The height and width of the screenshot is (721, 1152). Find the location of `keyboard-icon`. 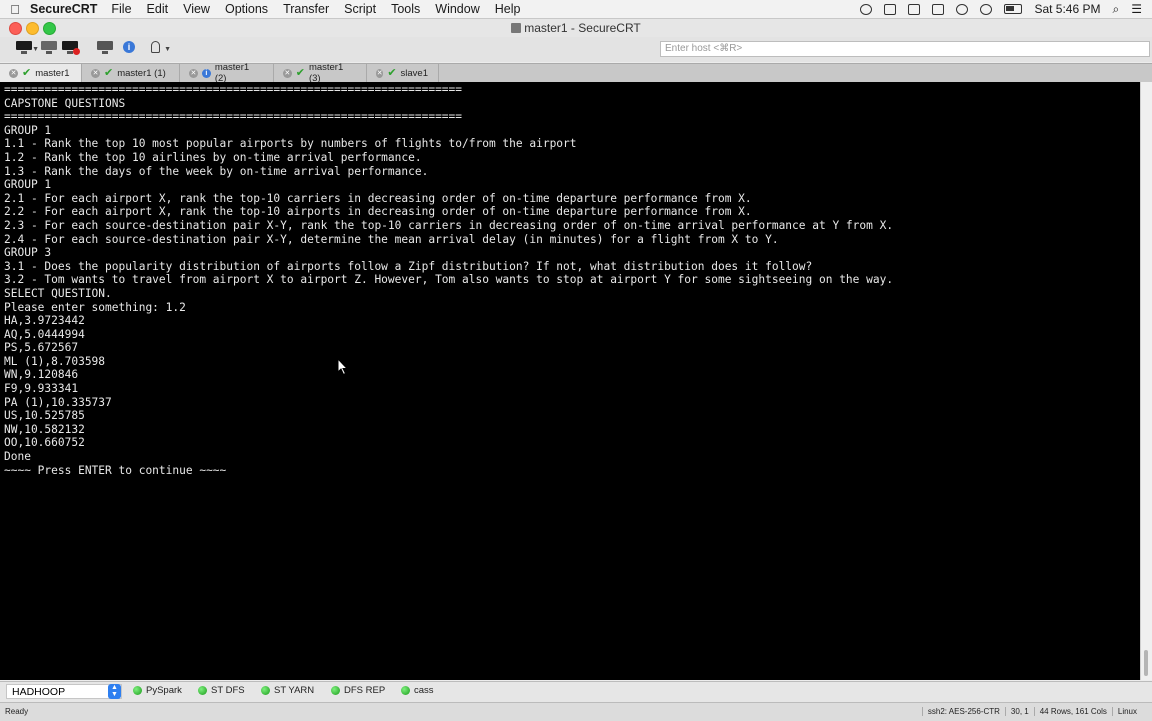

keyboard-icon is located at coordinates (914, 9).